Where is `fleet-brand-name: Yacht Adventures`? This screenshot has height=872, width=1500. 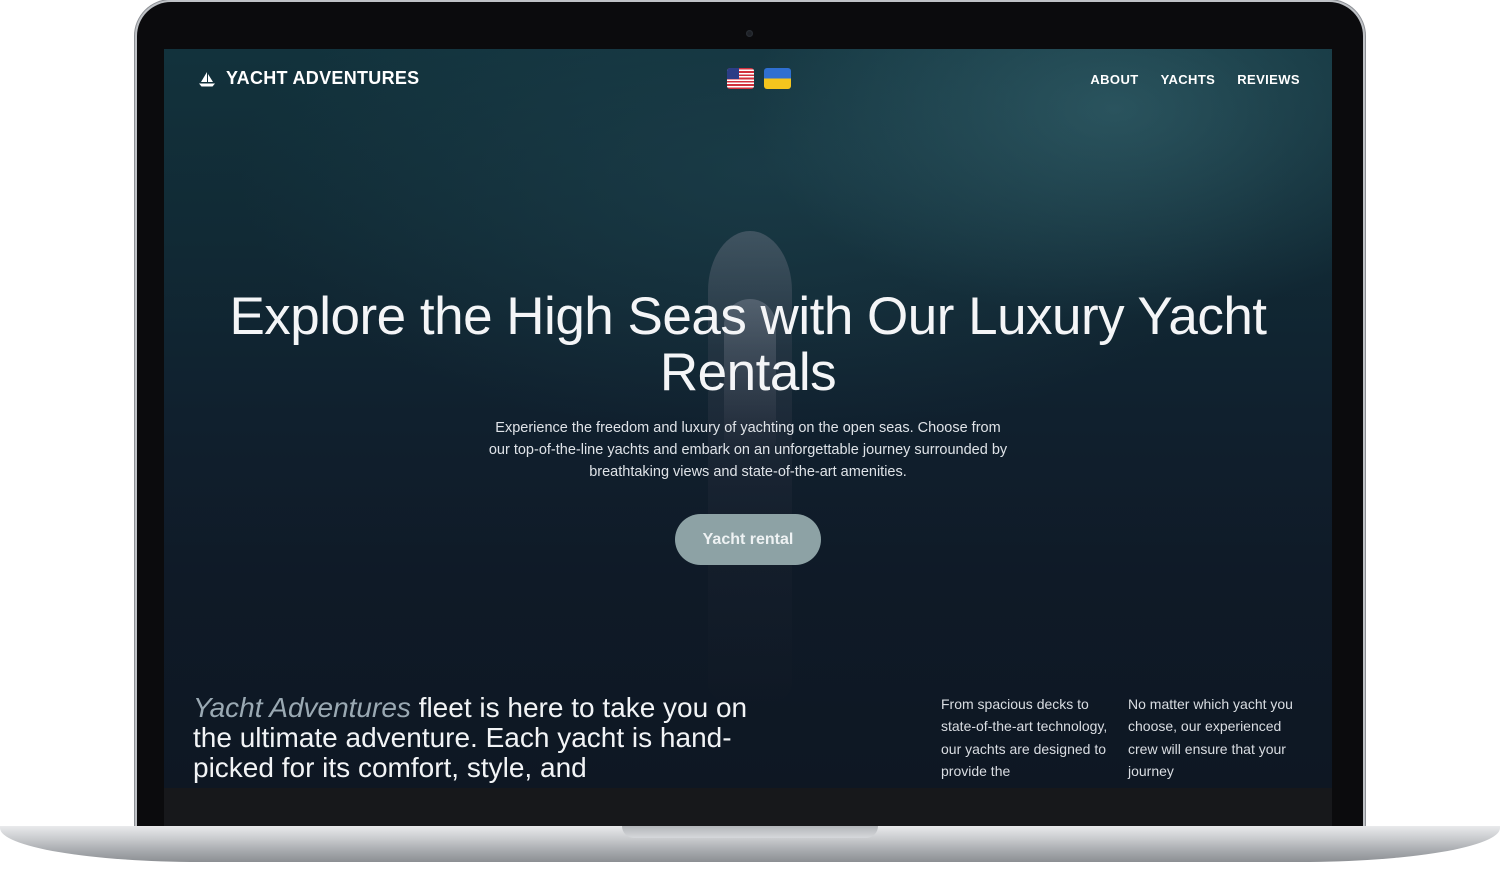
fleet-brand-name: Yacht Adventures is located at coordinates (302, 707).